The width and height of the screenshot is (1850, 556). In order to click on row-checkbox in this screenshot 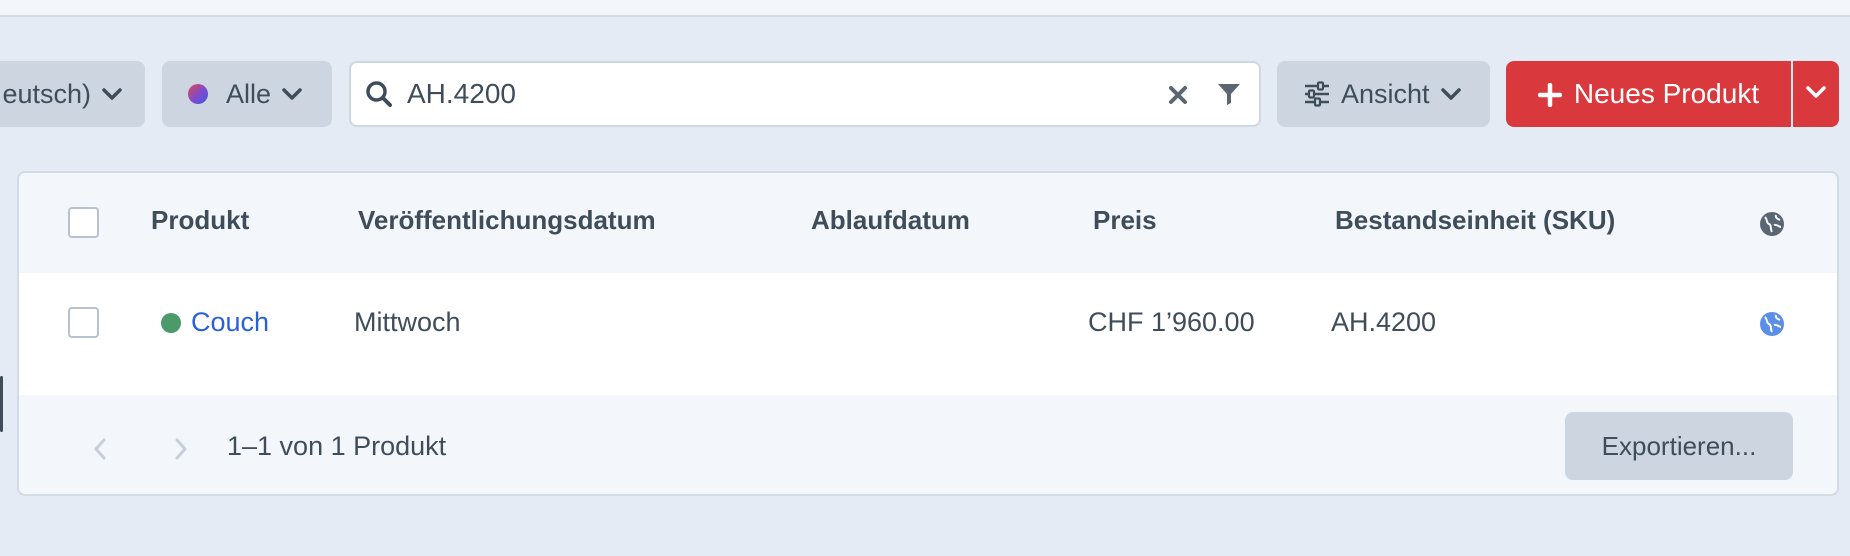, I will do `click(83, 322)`.